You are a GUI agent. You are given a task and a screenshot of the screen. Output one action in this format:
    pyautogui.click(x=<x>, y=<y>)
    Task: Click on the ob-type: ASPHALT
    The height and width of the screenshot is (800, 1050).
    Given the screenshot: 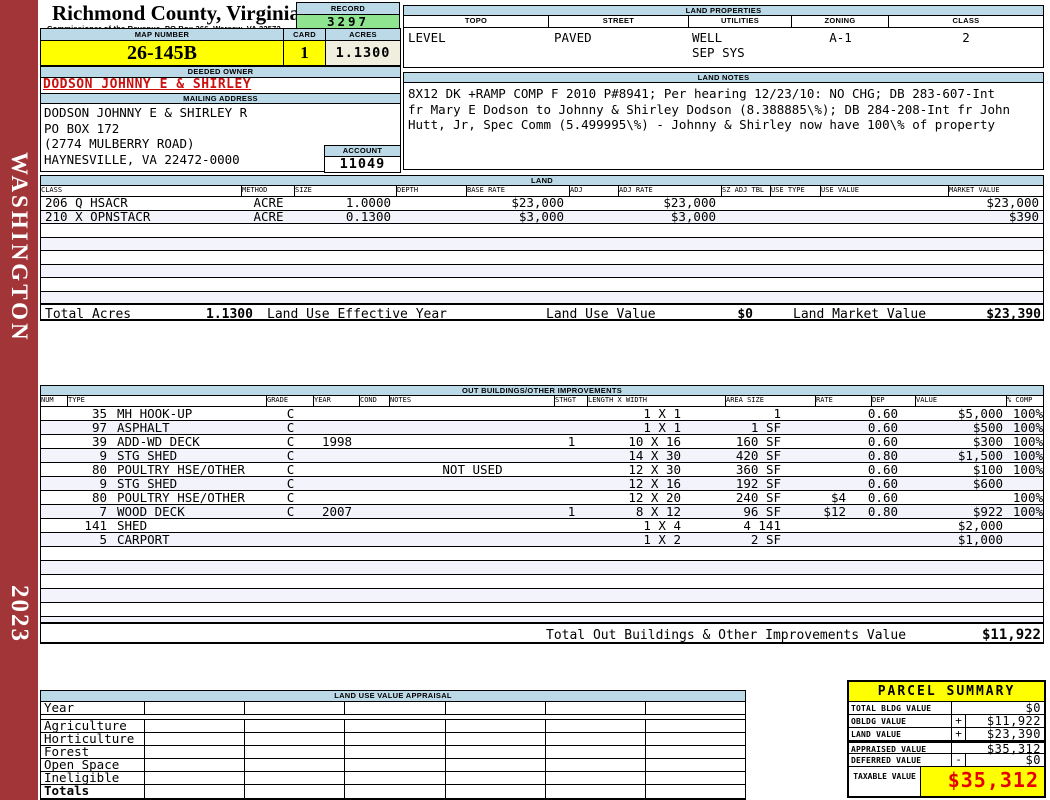 What is the action you would take?
    pyautogui.click(x=143, y=427)
    